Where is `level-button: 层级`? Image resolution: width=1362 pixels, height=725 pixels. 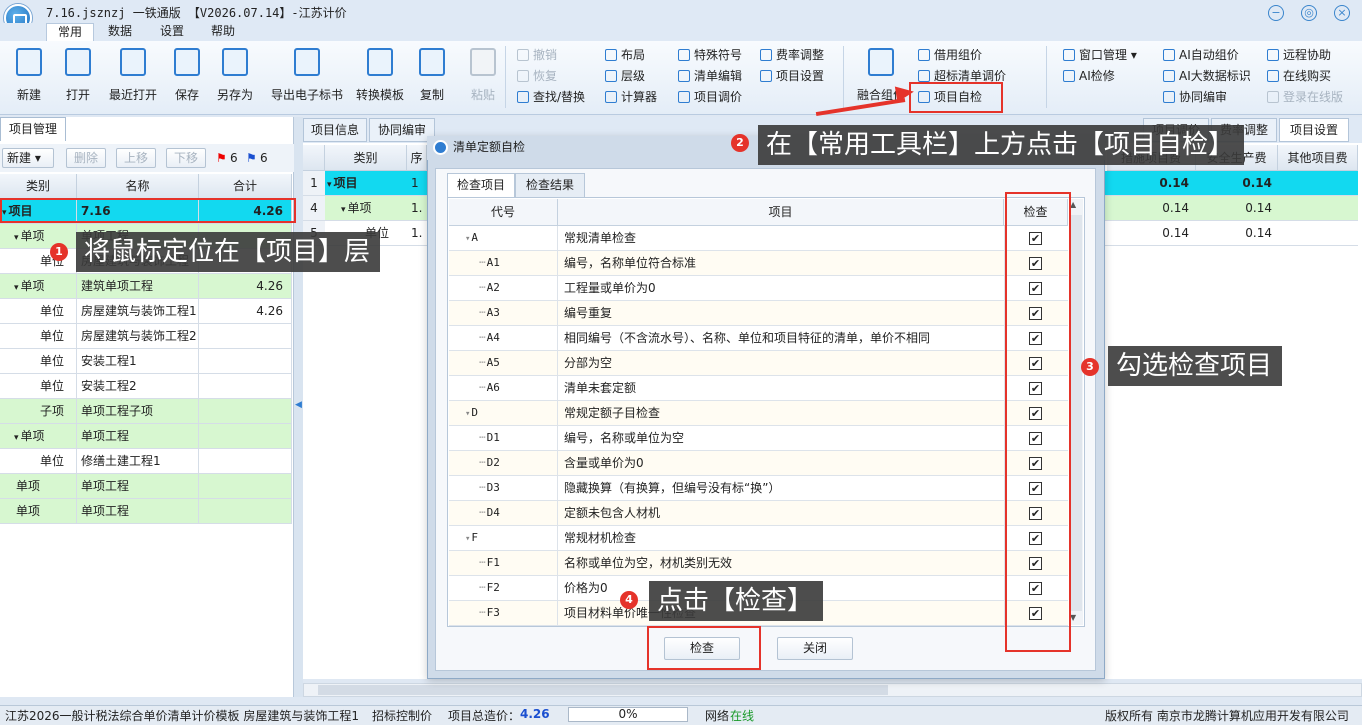
level-button: 层级 is located at coordinates (625, 76).